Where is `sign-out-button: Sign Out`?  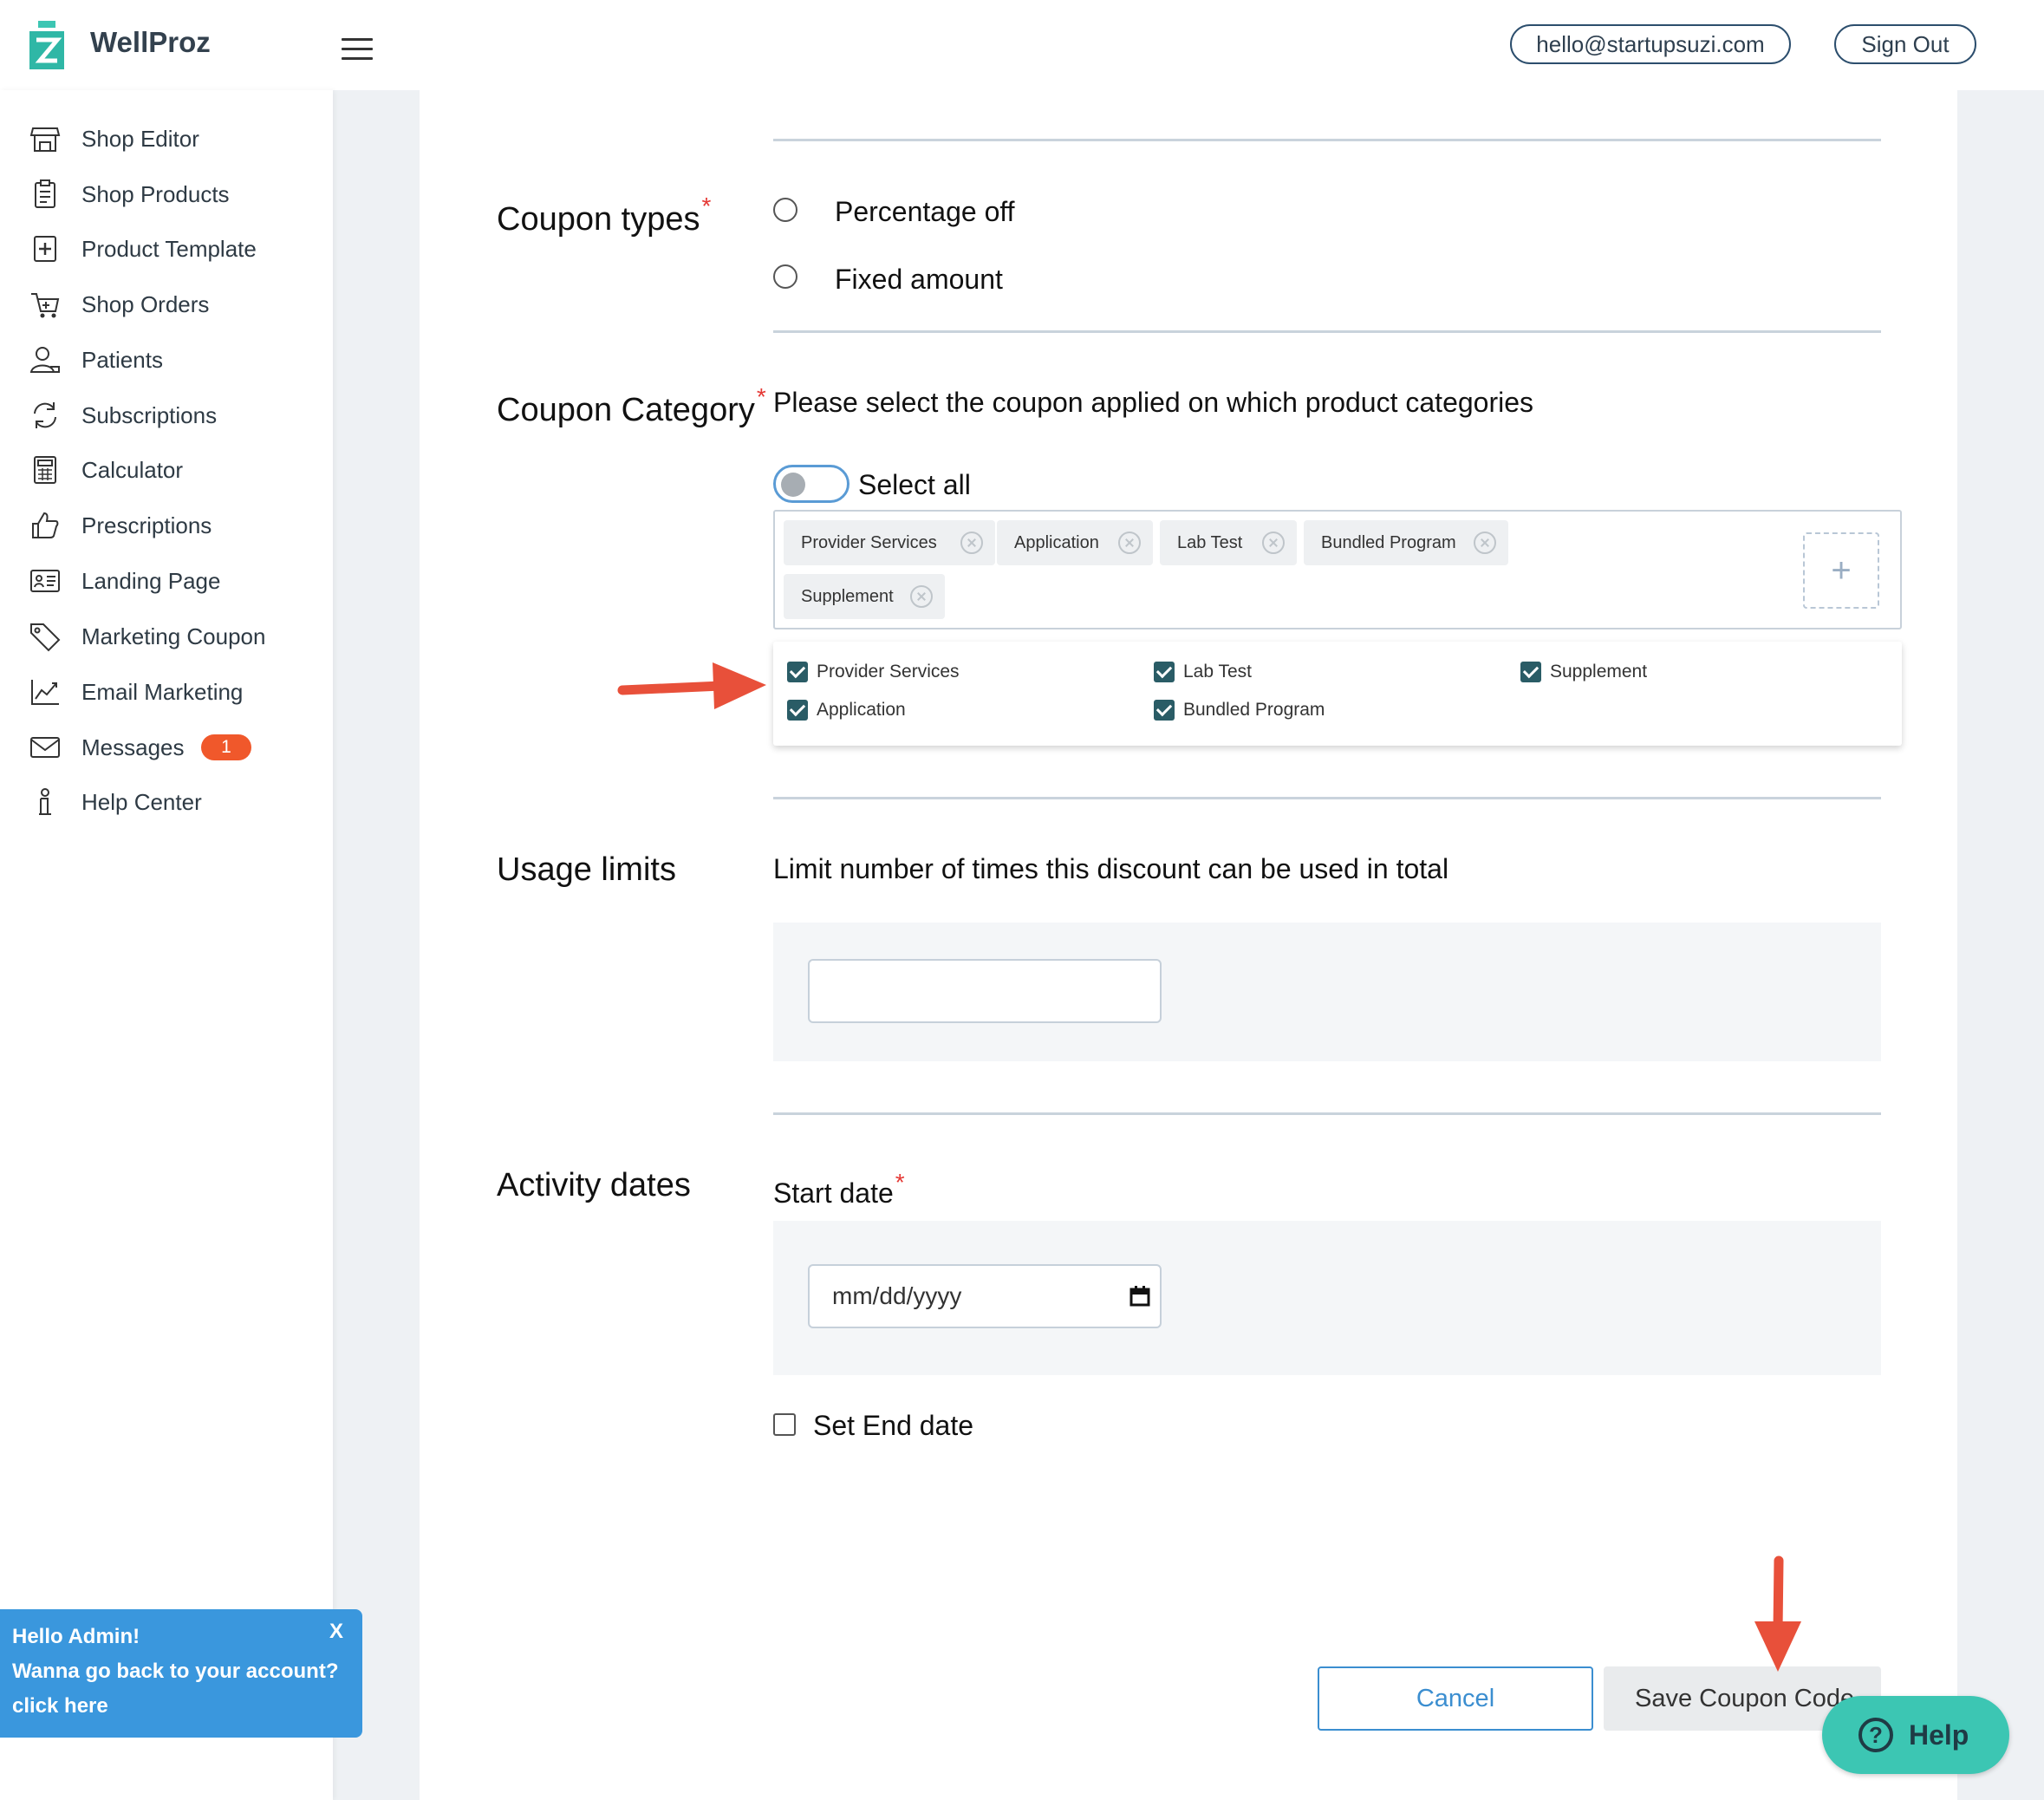 sign-out-button: Sign Out is located at coordinates (1905, 44).